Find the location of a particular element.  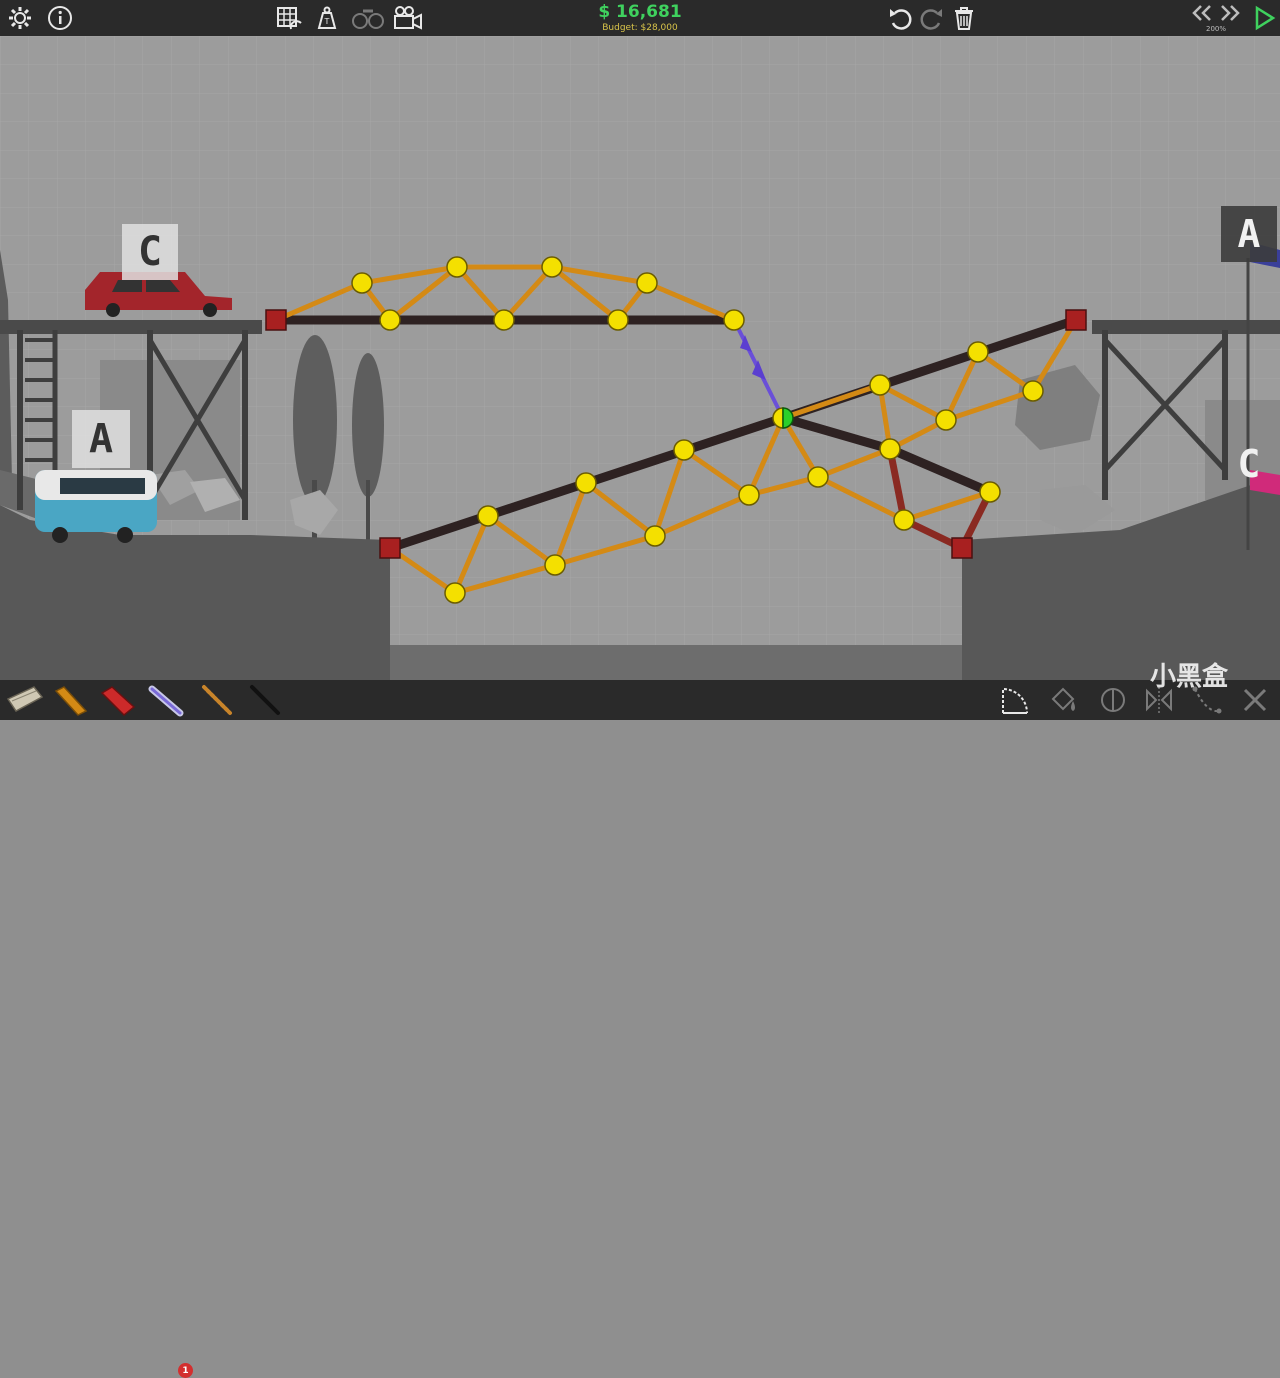

wood-material is located at coordinates (70, 700).